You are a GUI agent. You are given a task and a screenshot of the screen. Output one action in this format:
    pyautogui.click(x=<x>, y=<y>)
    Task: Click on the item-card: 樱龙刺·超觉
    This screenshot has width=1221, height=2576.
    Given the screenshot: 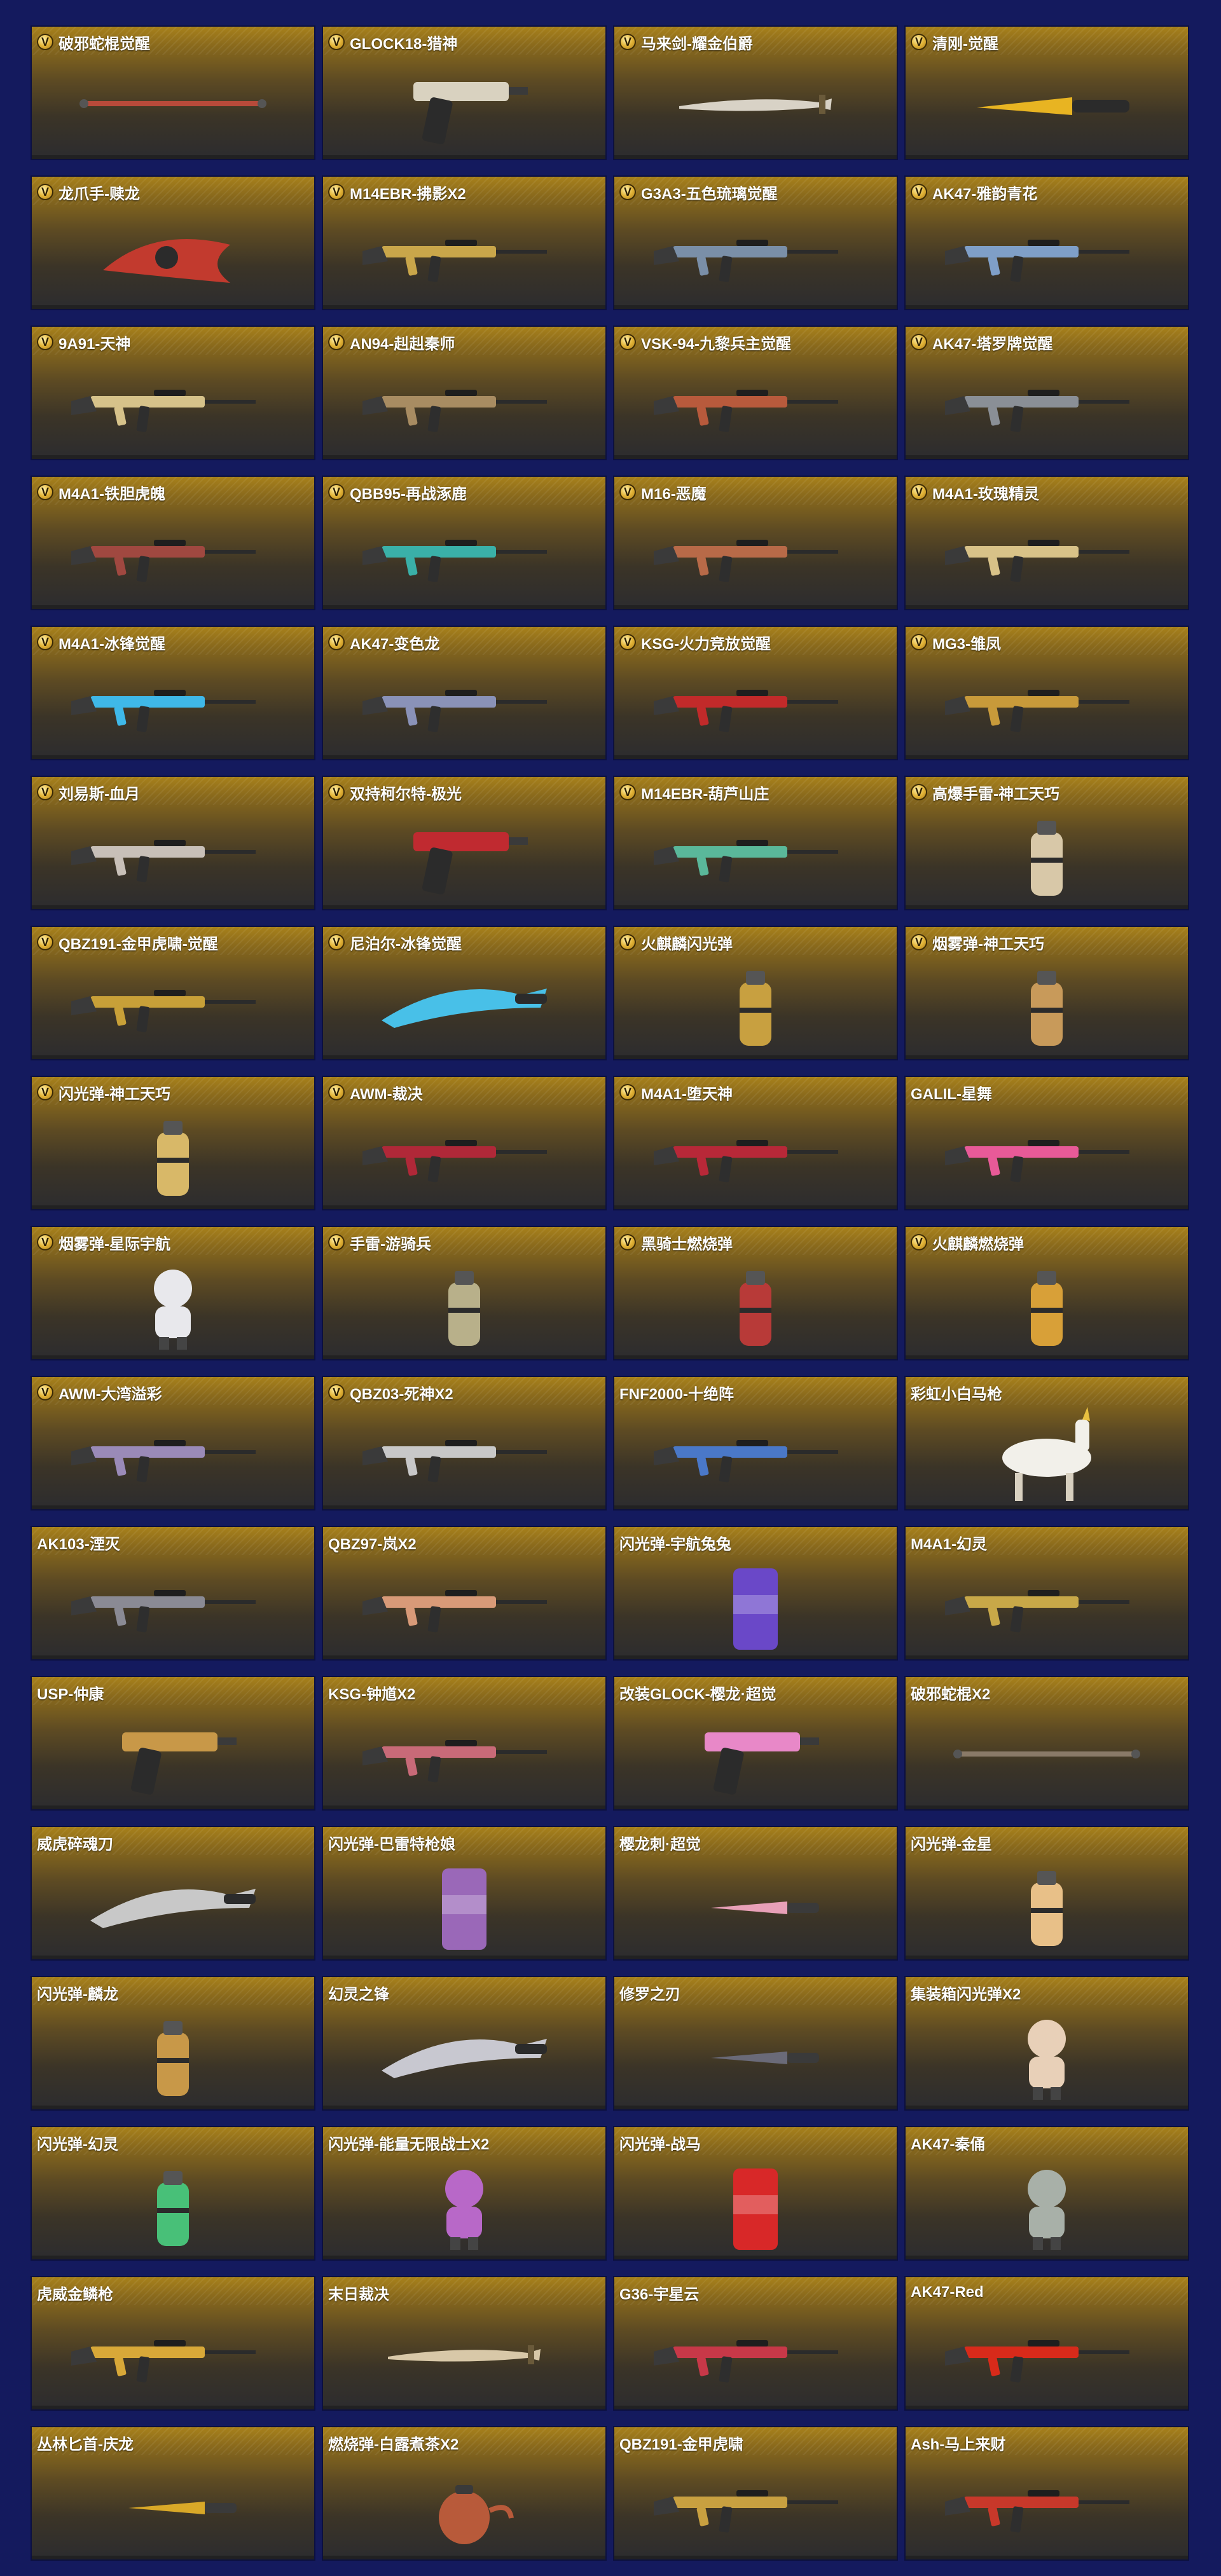 What is the action you would take?
    pyautogui.click(x=755, y=1893)
    